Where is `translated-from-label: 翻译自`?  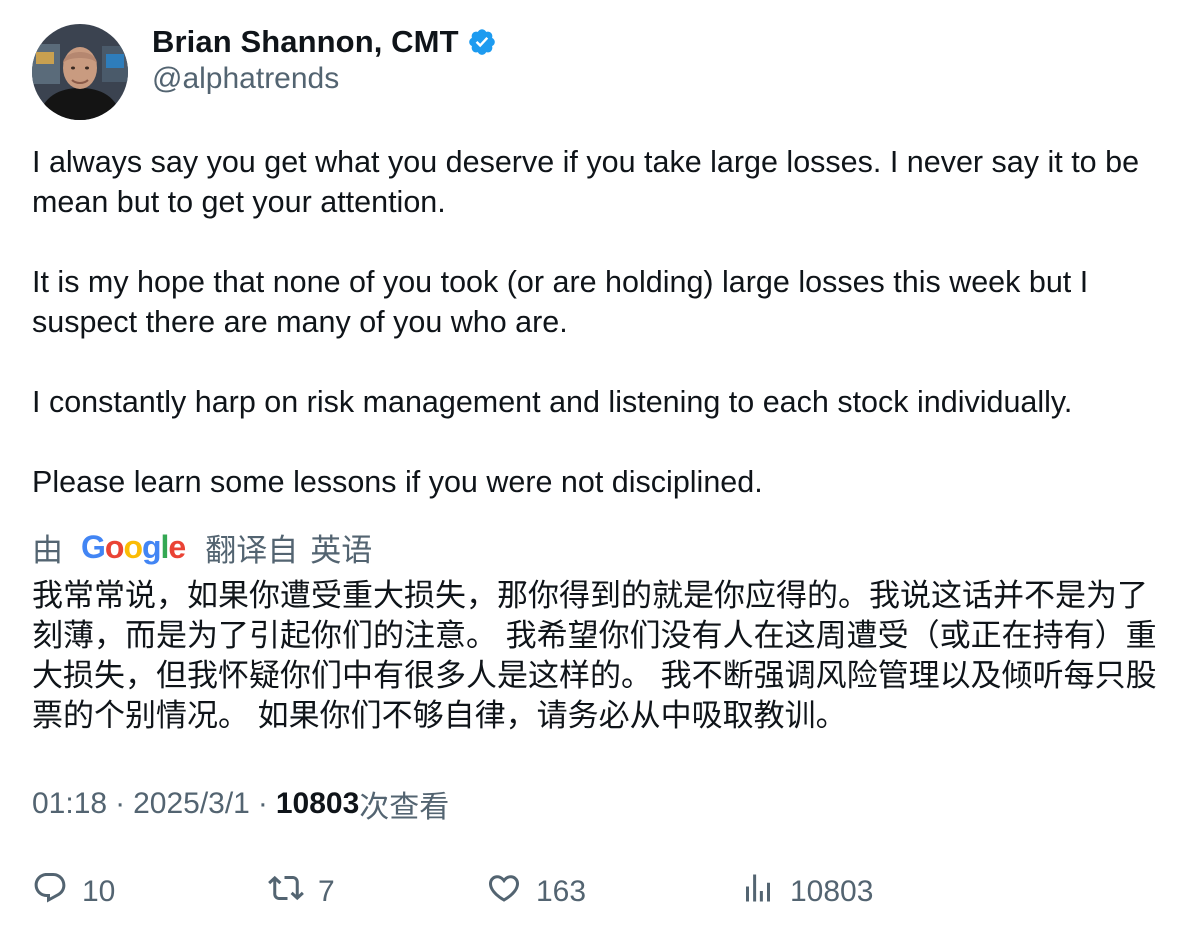
translated-from-label: 翻译自 is located at coordinates (252, 550).